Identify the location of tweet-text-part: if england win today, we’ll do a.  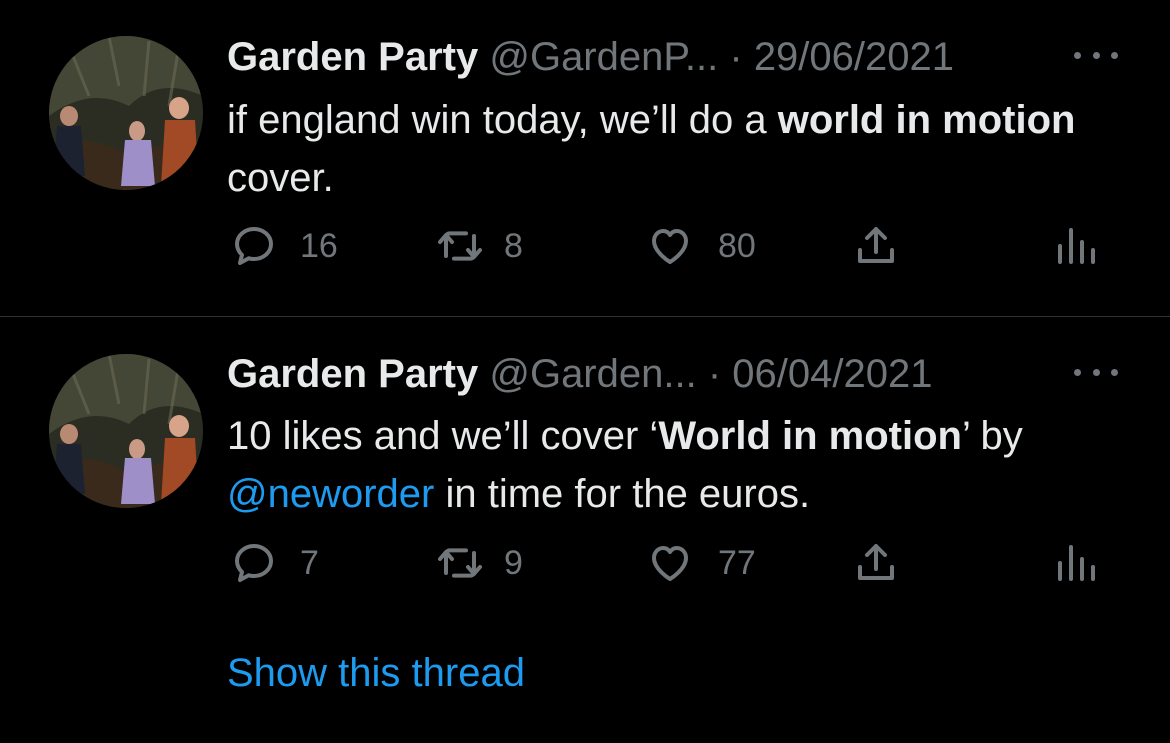
(502, 120).